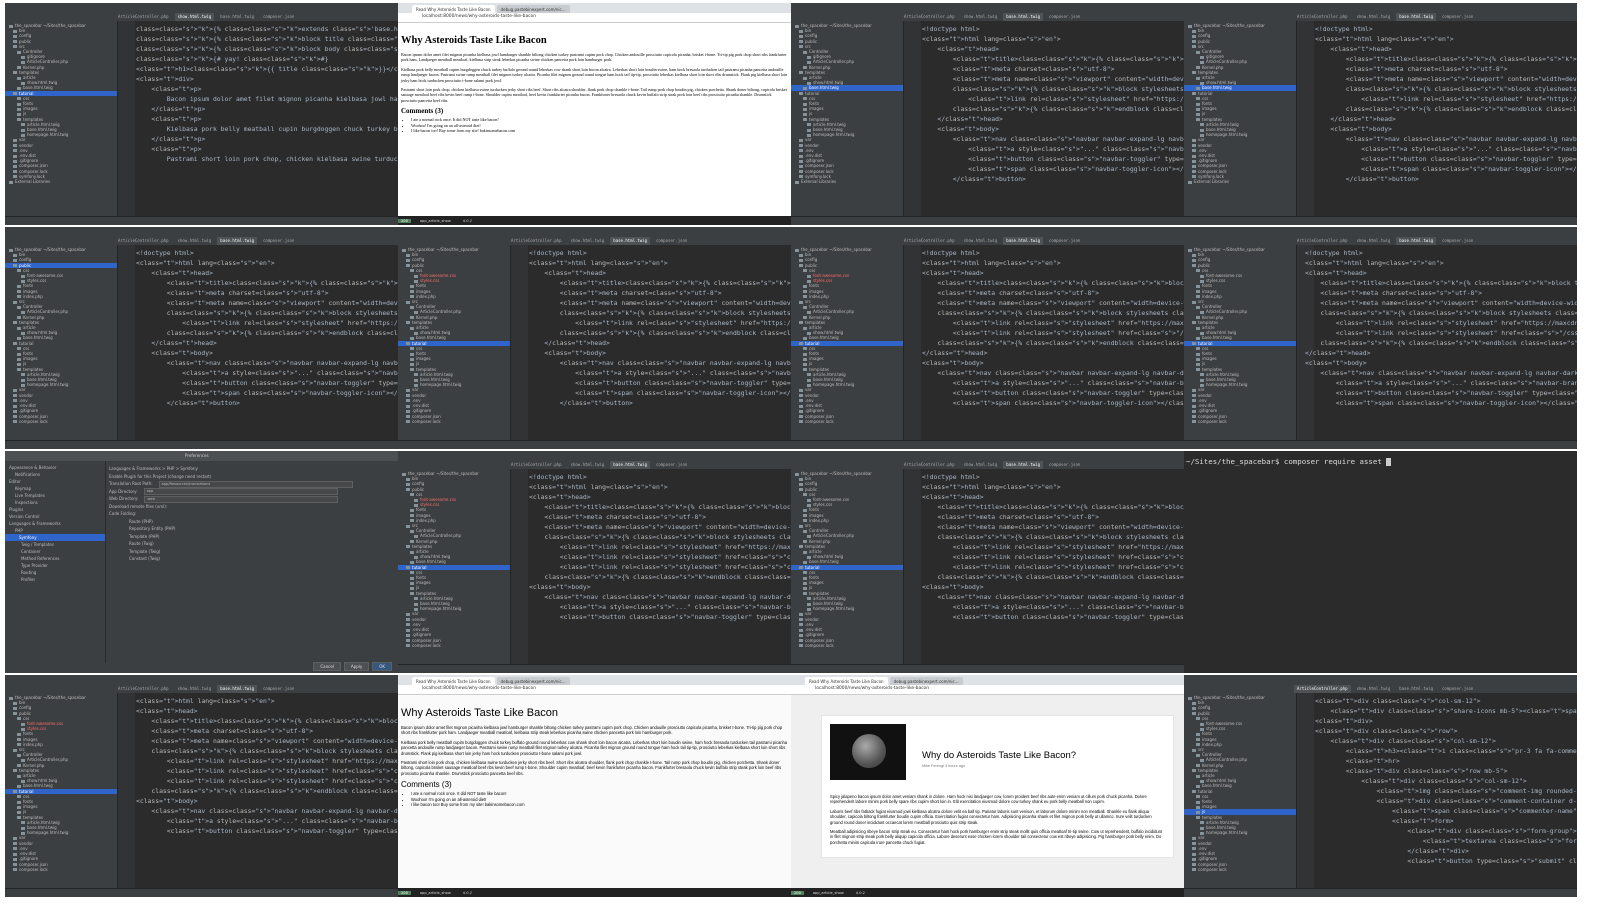 The width and height of the screenshot is (1600, 906). What do you see at coordinates (327, 666) in the screenshot?
I see `cancel-button: Cancel` at bounding box center [327, 666].